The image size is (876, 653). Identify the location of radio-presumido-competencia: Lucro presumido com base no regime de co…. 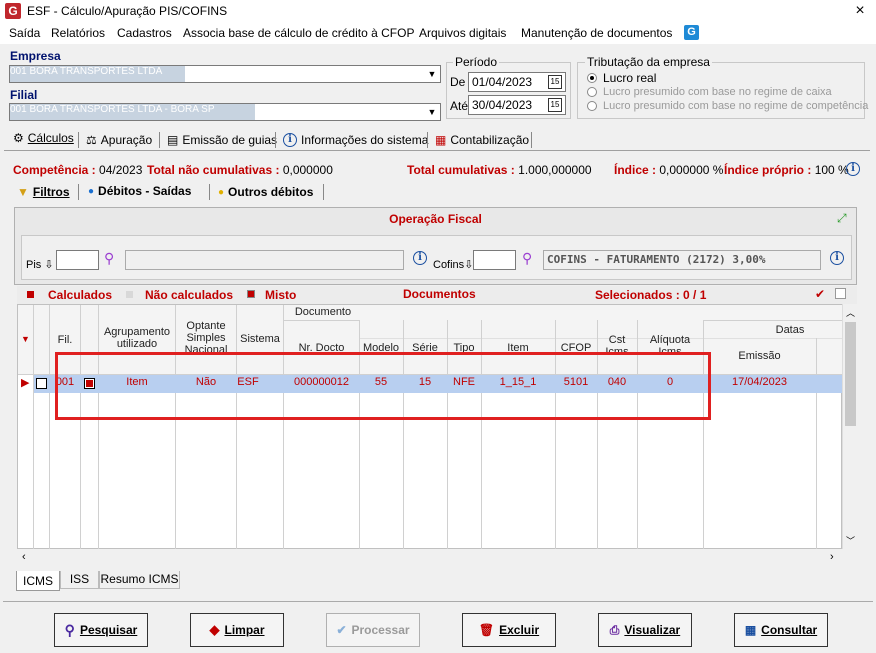
(727, 106).